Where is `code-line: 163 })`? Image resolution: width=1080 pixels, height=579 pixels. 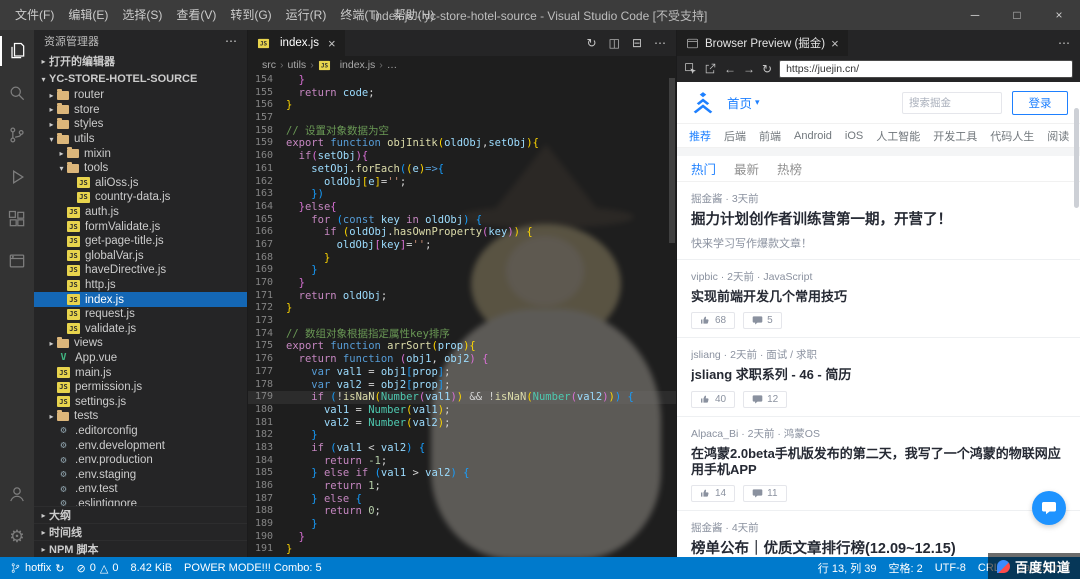
code-line: 163 }) is located at coordinates (462, 194).